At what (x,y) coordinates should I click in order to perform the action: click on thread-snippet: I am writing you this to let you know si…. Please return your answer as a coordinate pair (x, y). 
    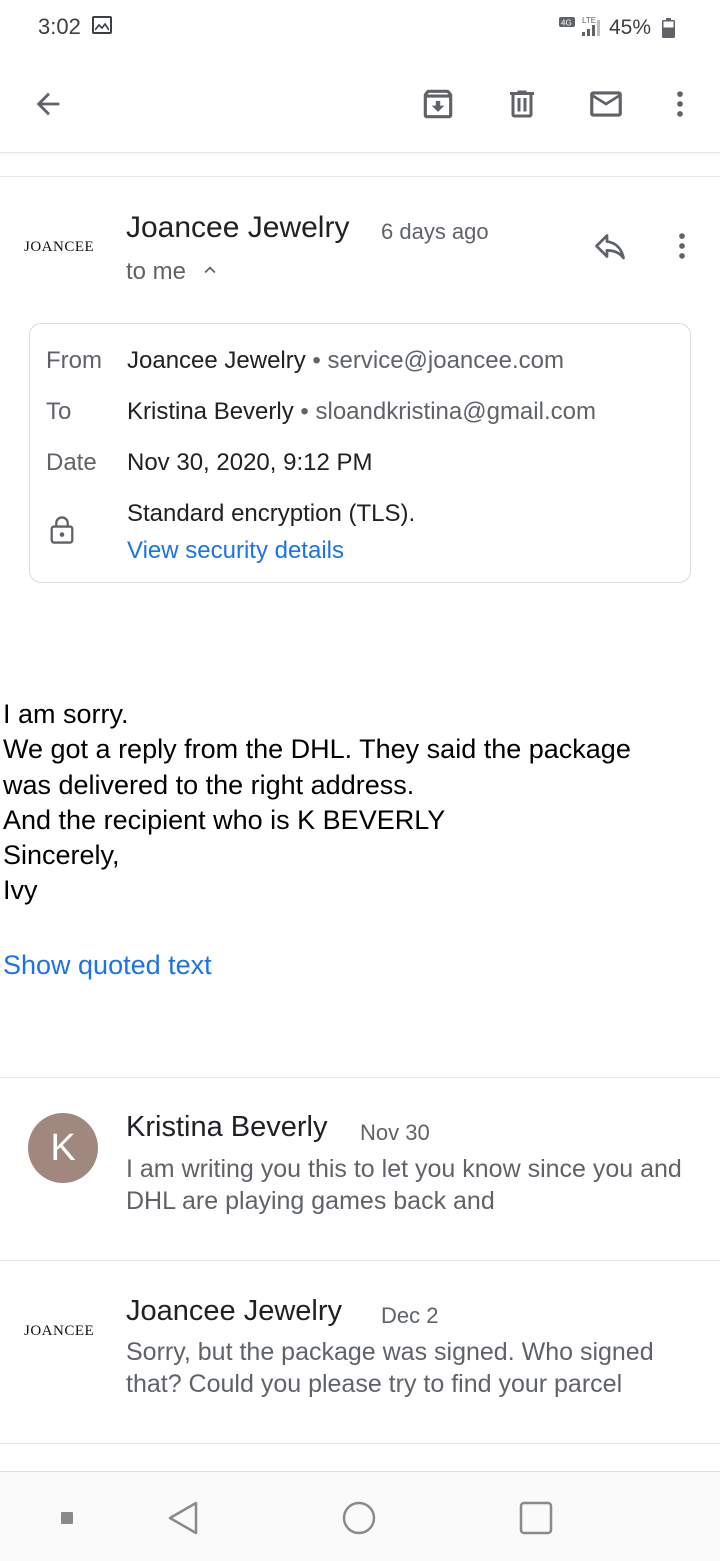
    Looking at the image, I should click on (404, 1185).